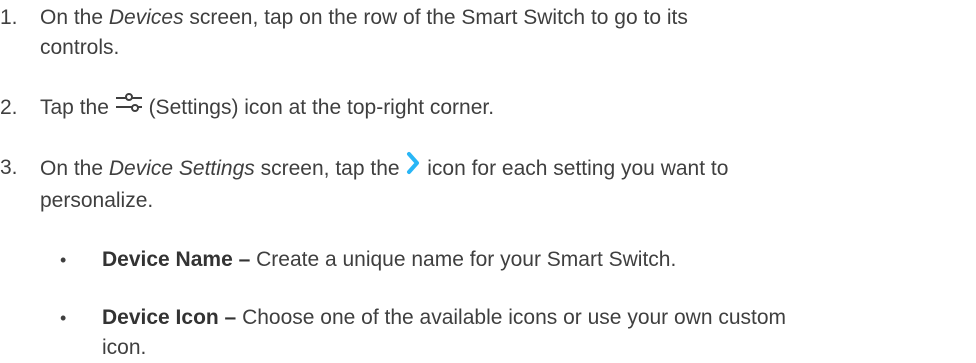 The height and width of the screenshot is (363, 976). I want to click on chevron-right-icon, so click(413, 167).